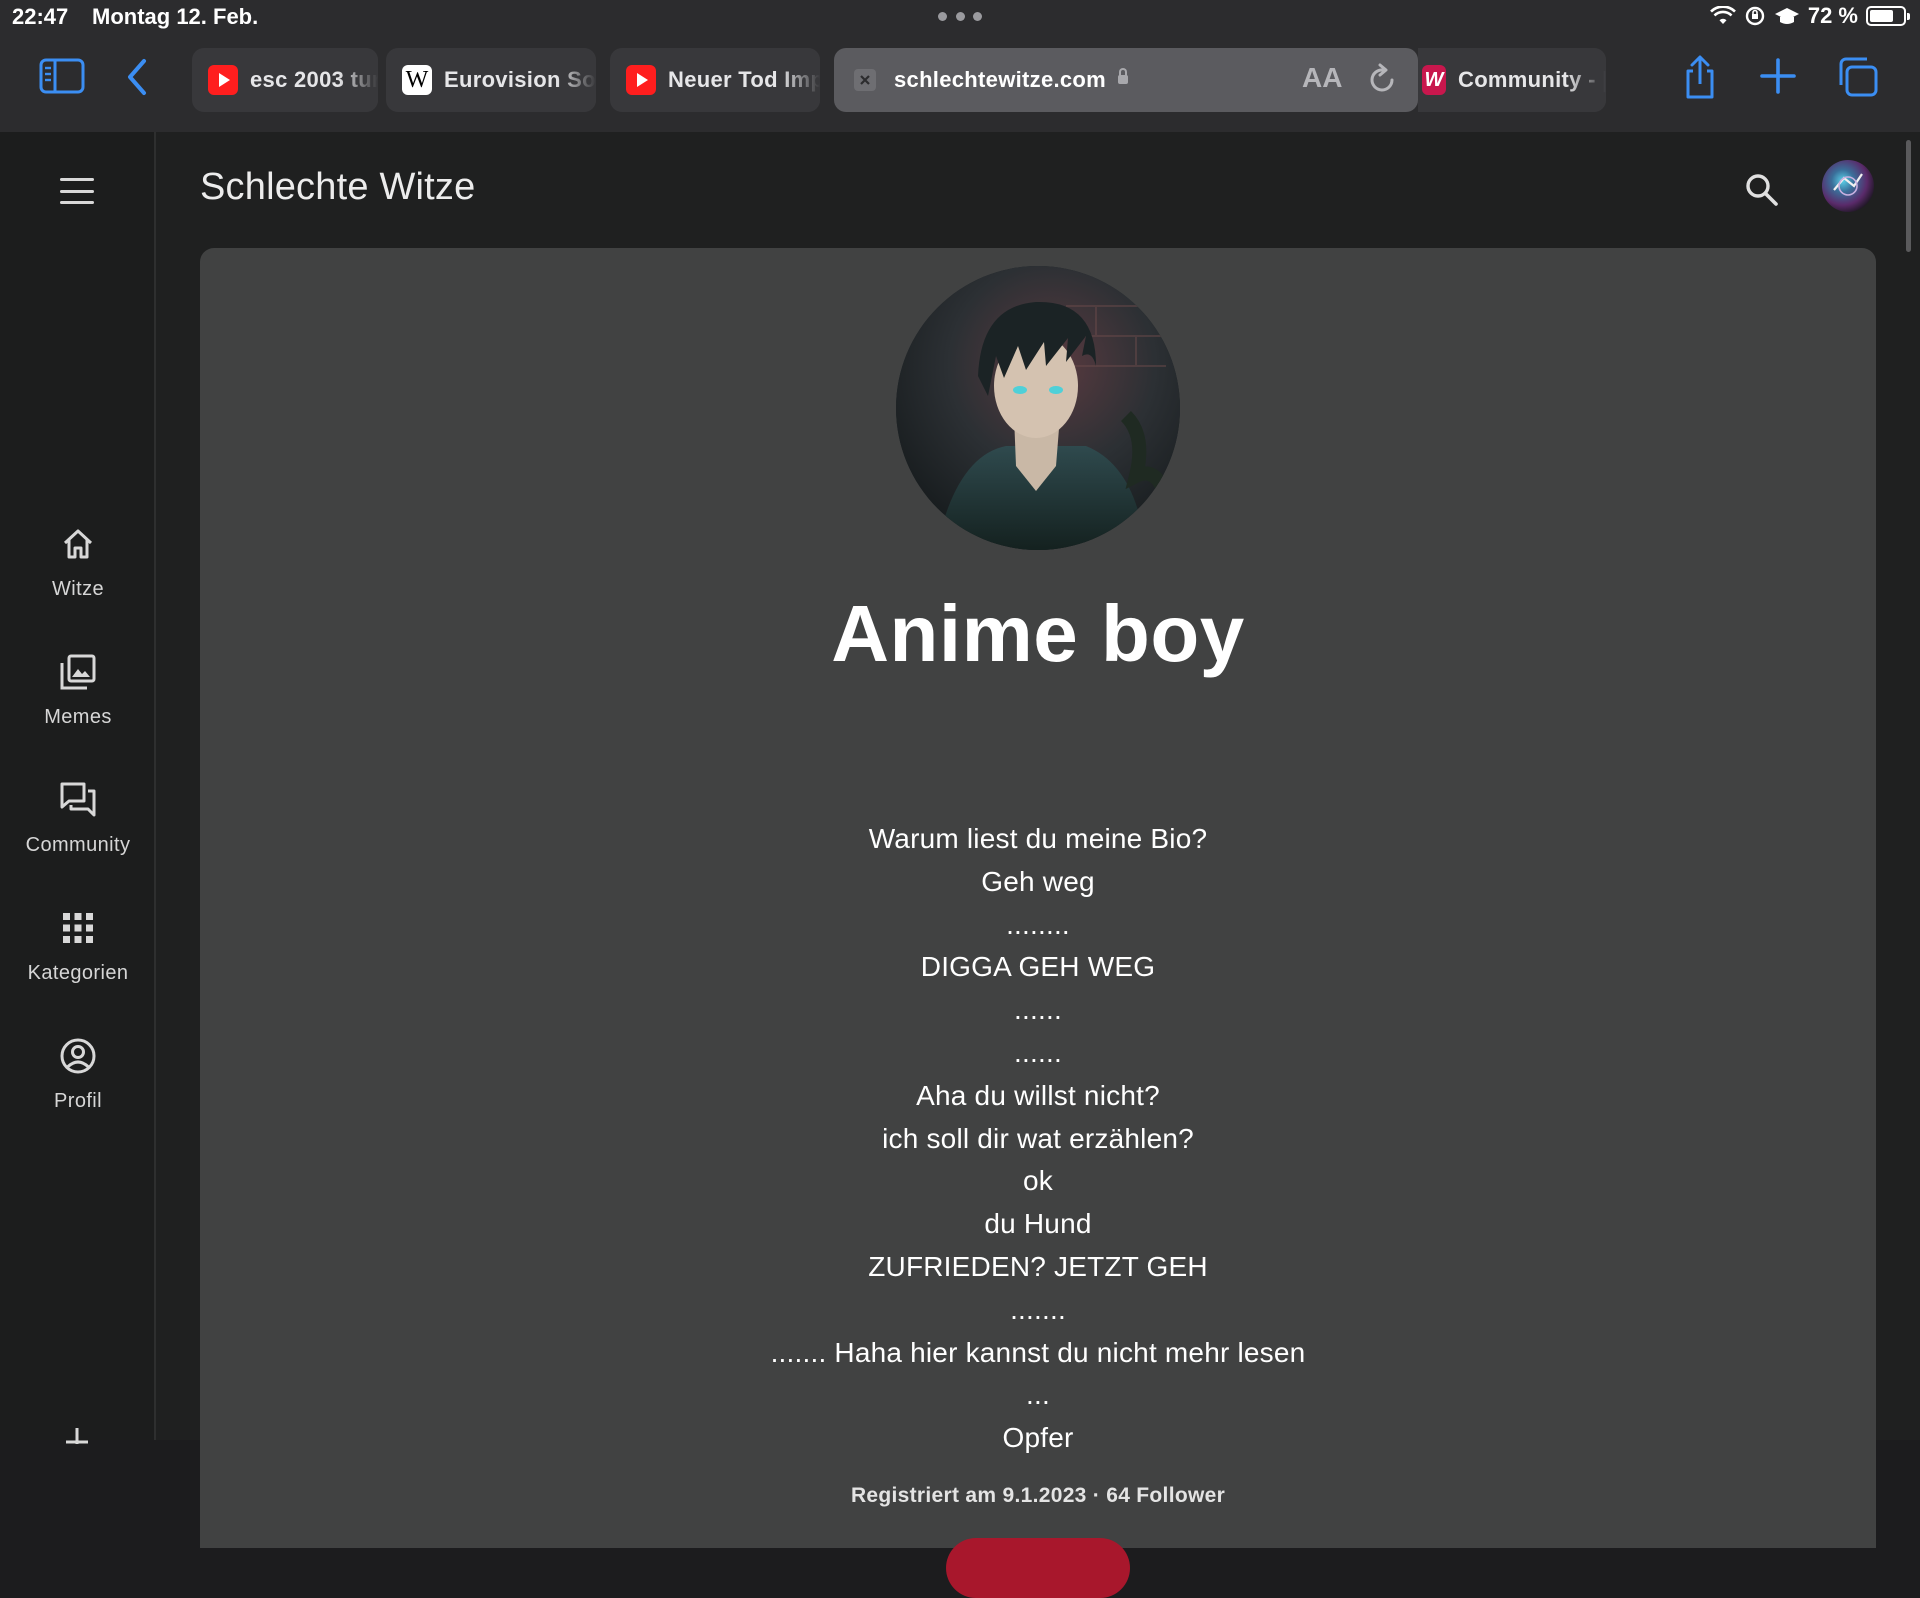 The width and height of the screenshot is (1920, 1598). Describe the element at coordinates (1038, 1266) in the screenshot. I see `bio-line: ZUFRIEDEN? JETZT GEH` at that location.